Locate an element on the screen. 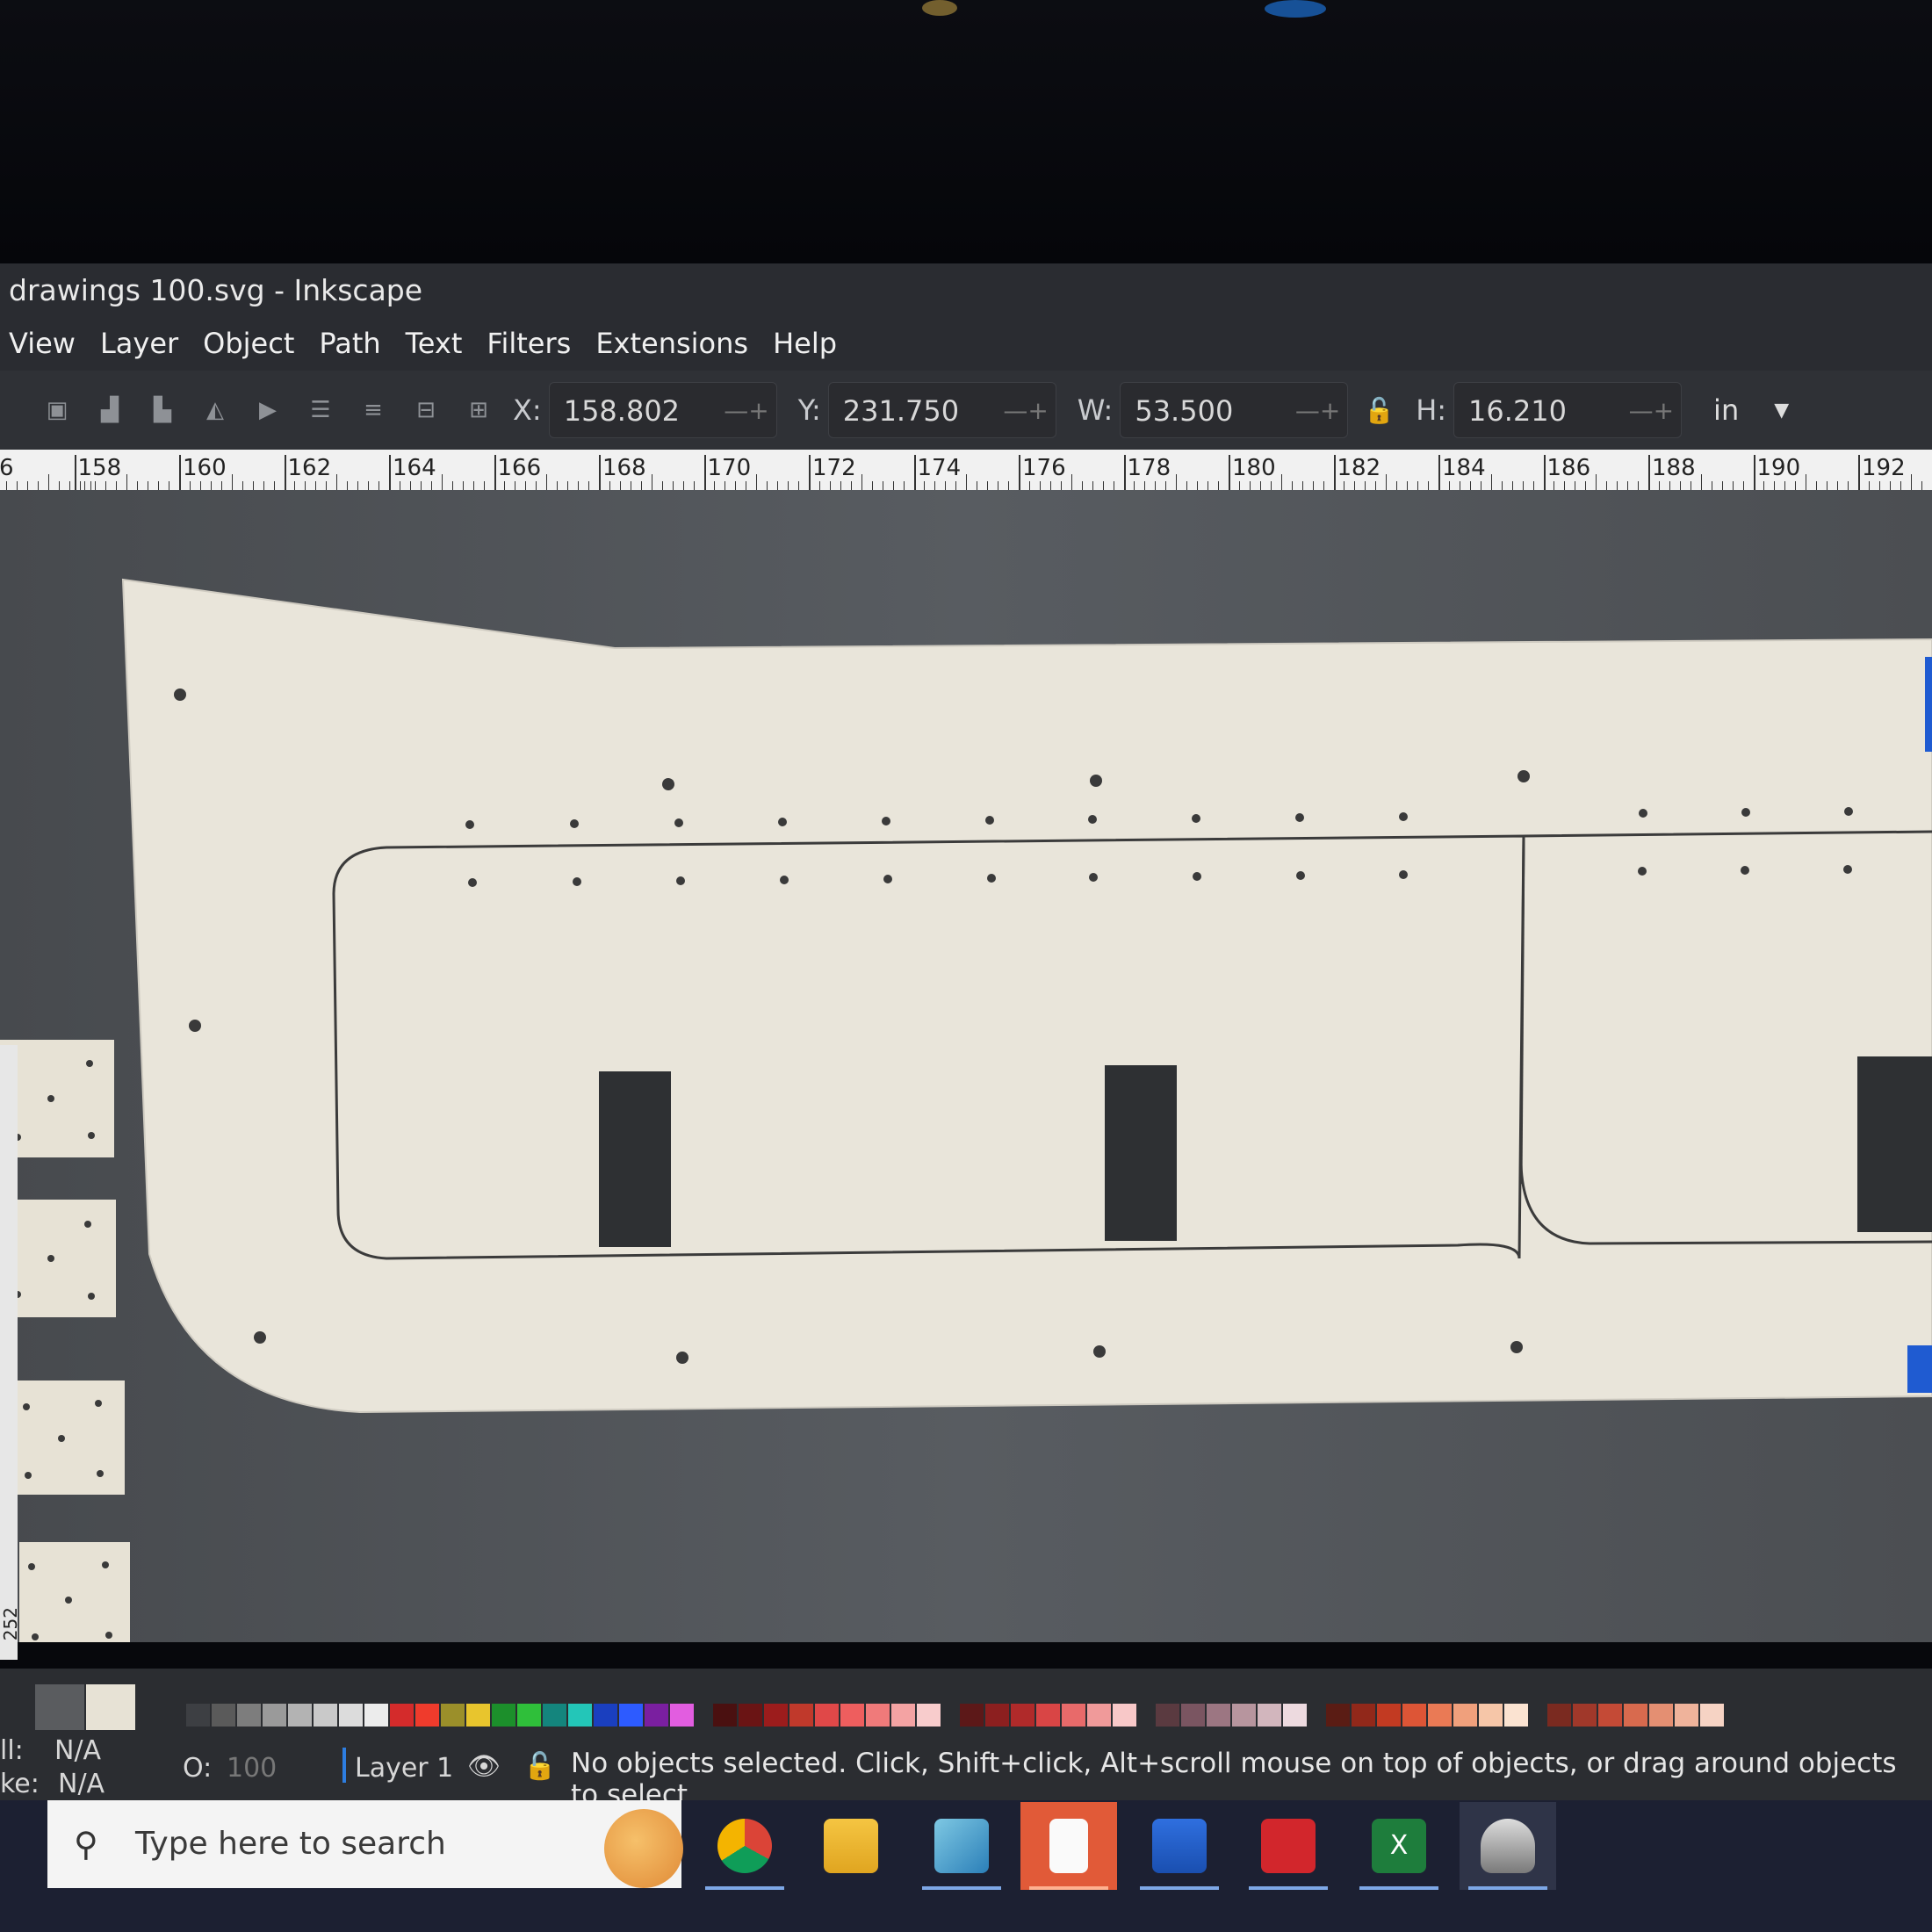 Image resolution: width=1932 pixels, height=1932 pixels. calculator-icon is located at coordinates (1179, 1846).